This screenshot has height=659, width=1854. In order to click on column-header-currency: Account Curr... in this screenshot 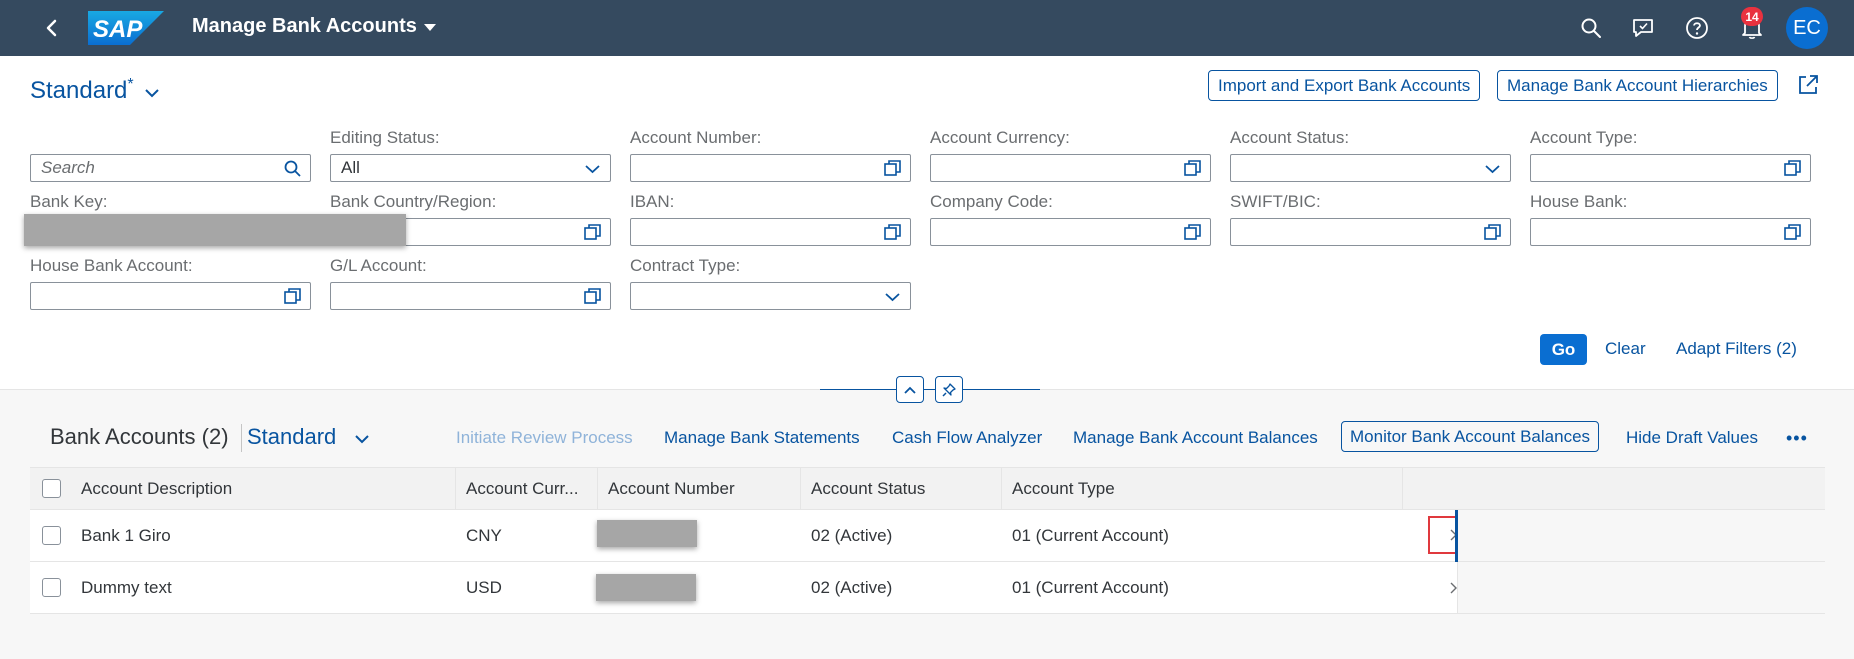, I will do `click(522, 488)`.